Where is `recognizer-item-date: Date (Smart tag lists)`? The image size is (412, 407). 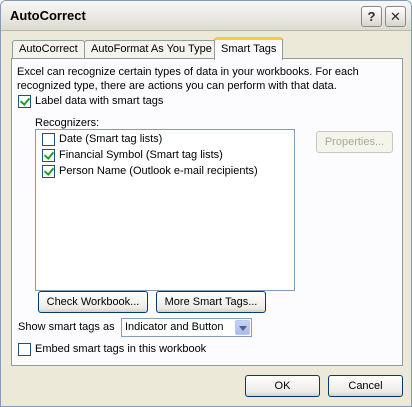 recognizer-item-date: Date (Smart tag lists) is located at coordinates (102, 140).